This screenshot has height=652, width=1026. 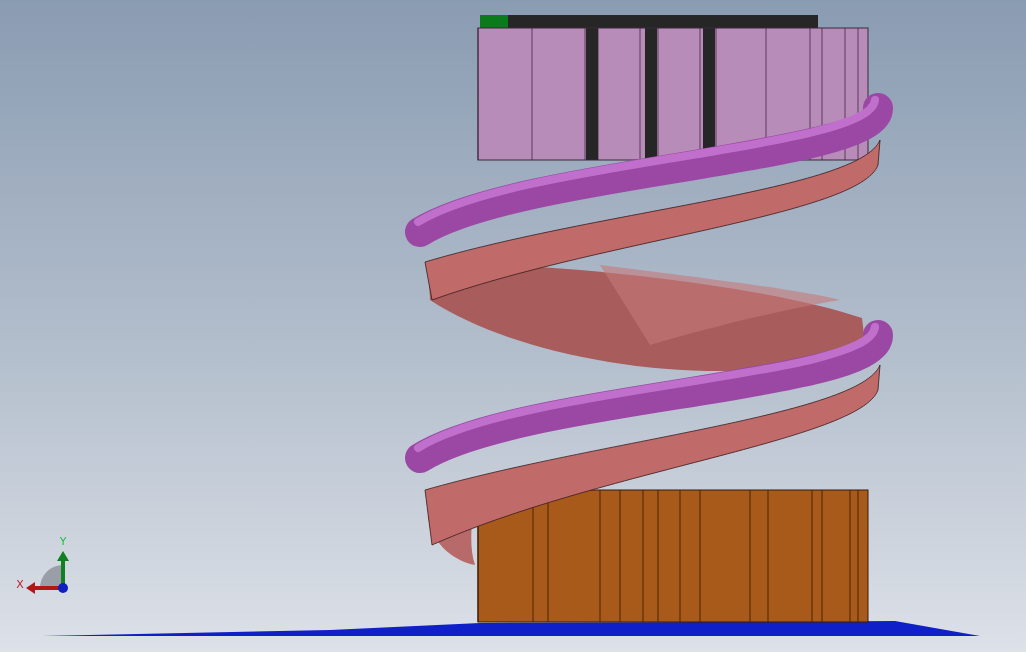 I want to click on axis-triad-icon, so click(x=47, y=572).